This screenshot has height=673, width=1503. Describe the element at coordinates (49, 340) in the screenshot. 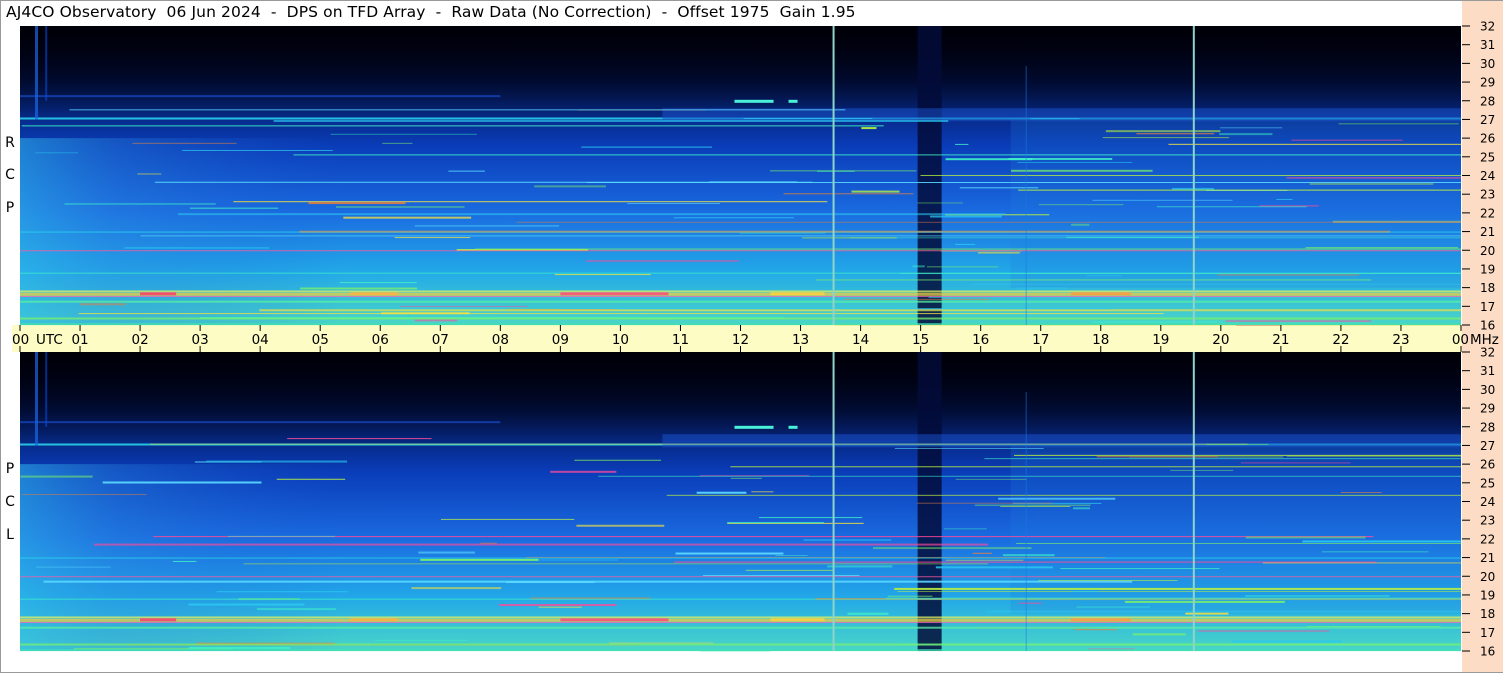

I see `utc-unit-label: UTC` at that location.